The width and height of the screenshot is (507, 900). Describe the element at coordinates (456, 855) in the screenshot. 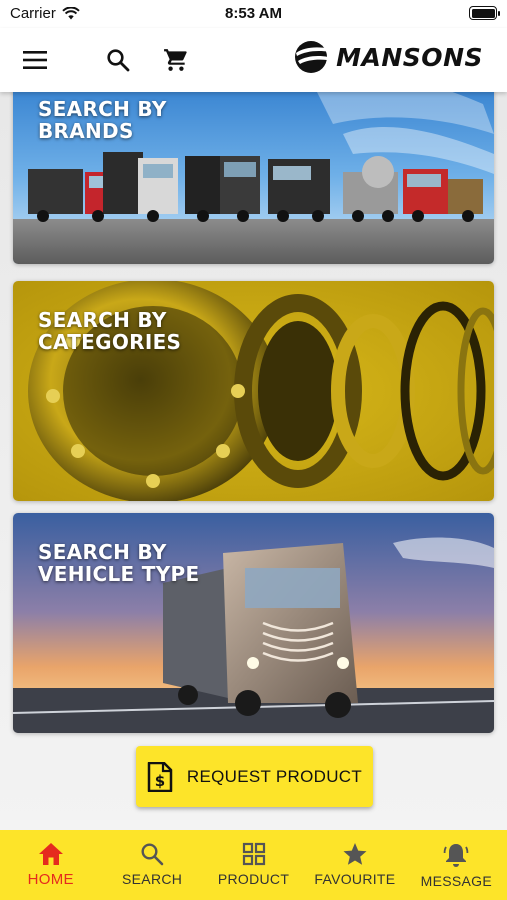

I see `bell-icon` at that location.